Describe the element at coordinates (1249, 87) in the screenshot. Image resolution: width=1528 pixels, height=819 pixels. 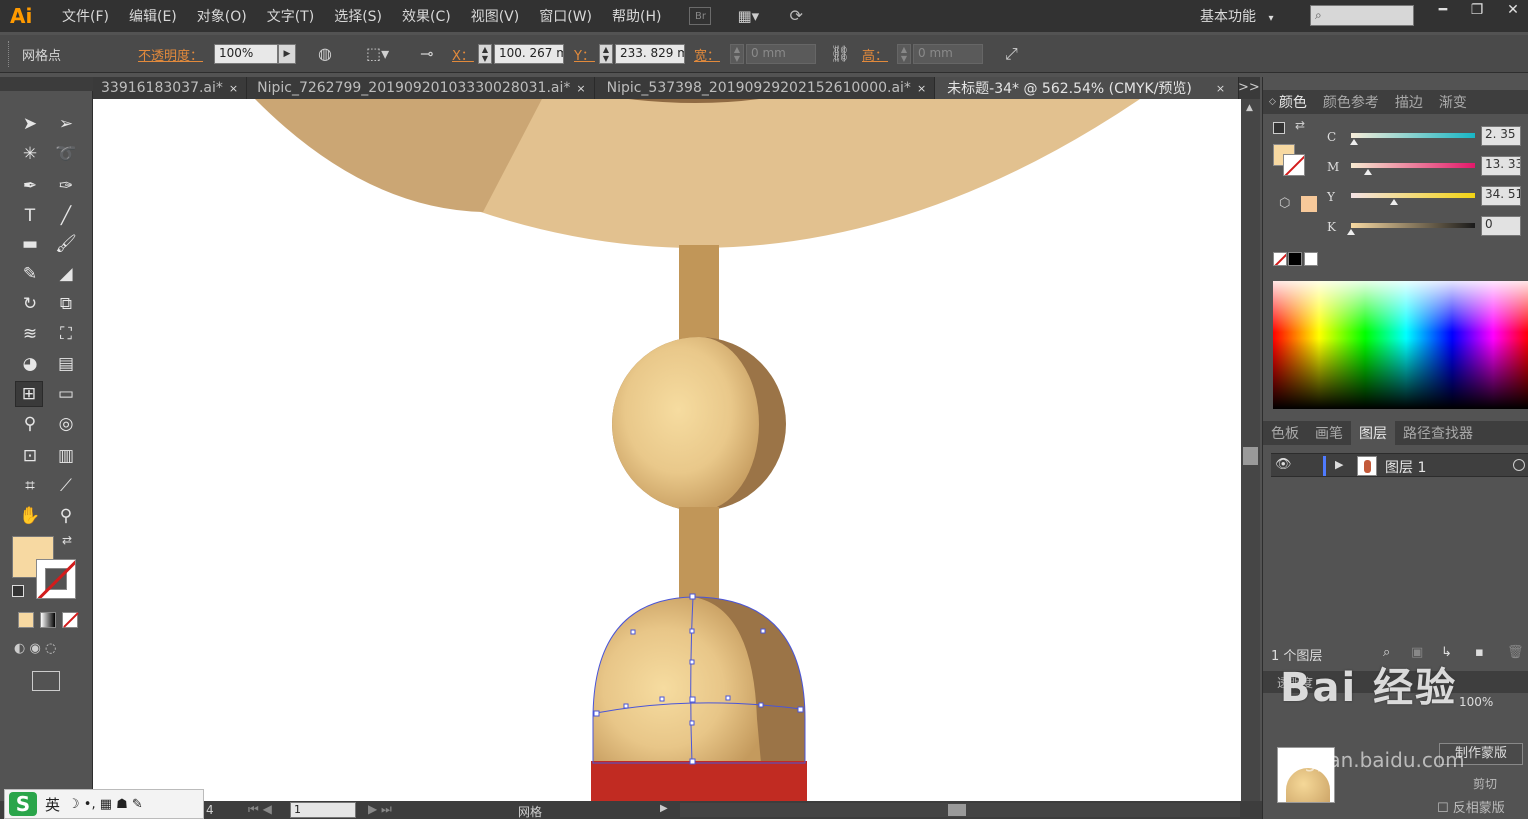
I see `tab-overflow-button: >>` at that location.